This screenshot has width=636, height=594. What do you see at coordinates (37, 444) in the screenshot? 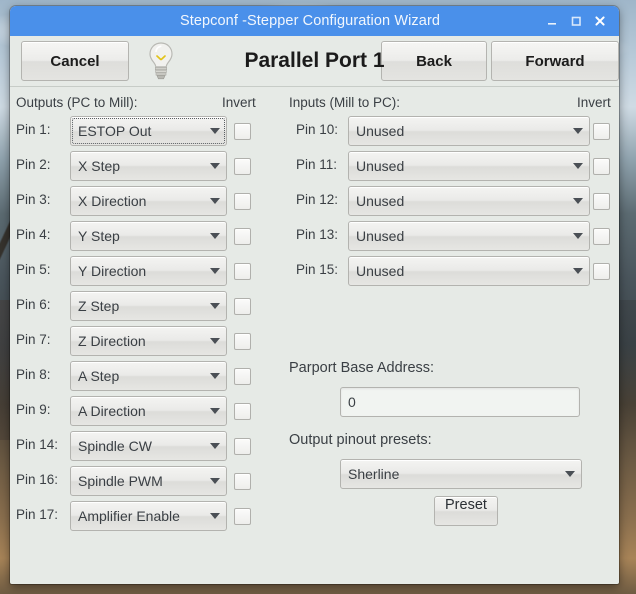
I see `output-pin-label: Pin 14:` at bounding box center [37, 444].